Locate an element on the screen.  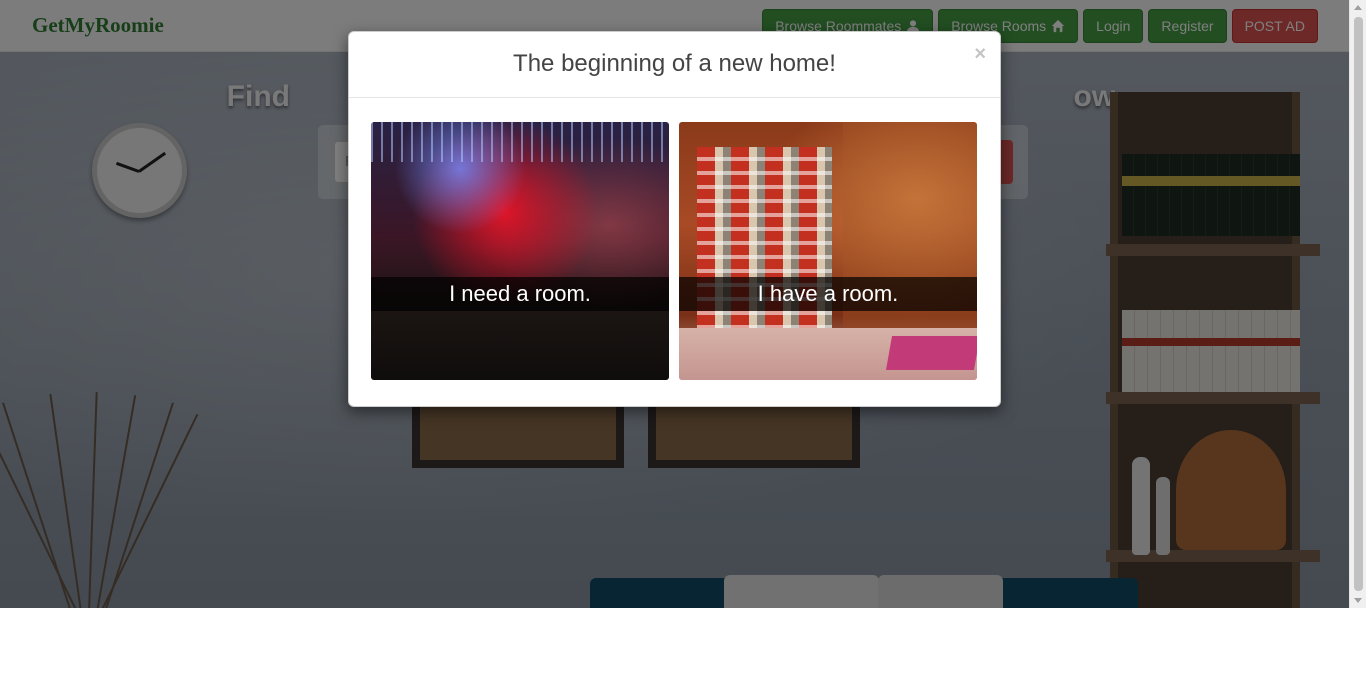
need-room-option: I need a room. is located at coordinates (520, 251).